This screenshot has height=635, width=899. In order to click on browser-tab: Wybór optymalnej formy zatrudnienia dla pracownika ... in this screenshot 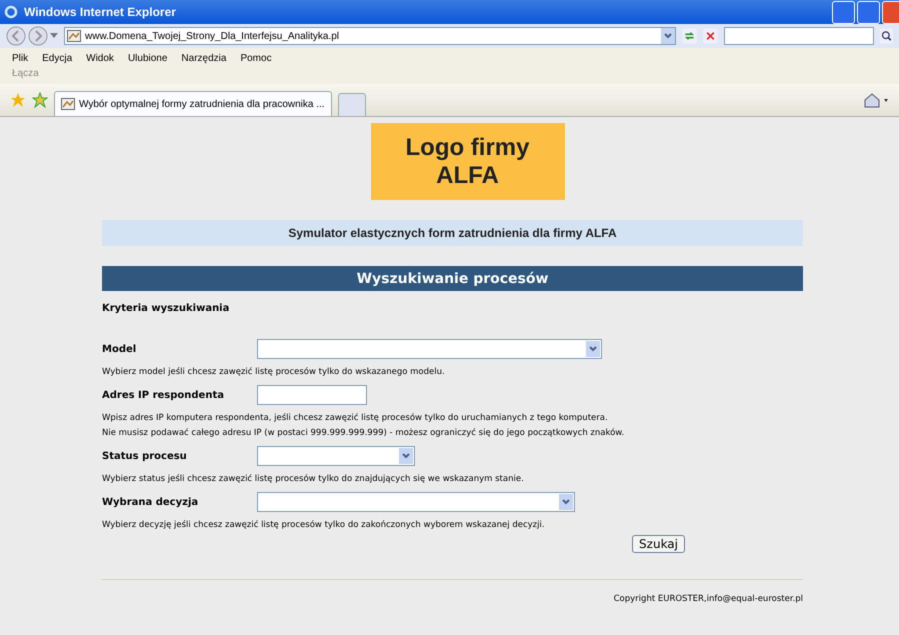, I will do `click(193, 103)`.